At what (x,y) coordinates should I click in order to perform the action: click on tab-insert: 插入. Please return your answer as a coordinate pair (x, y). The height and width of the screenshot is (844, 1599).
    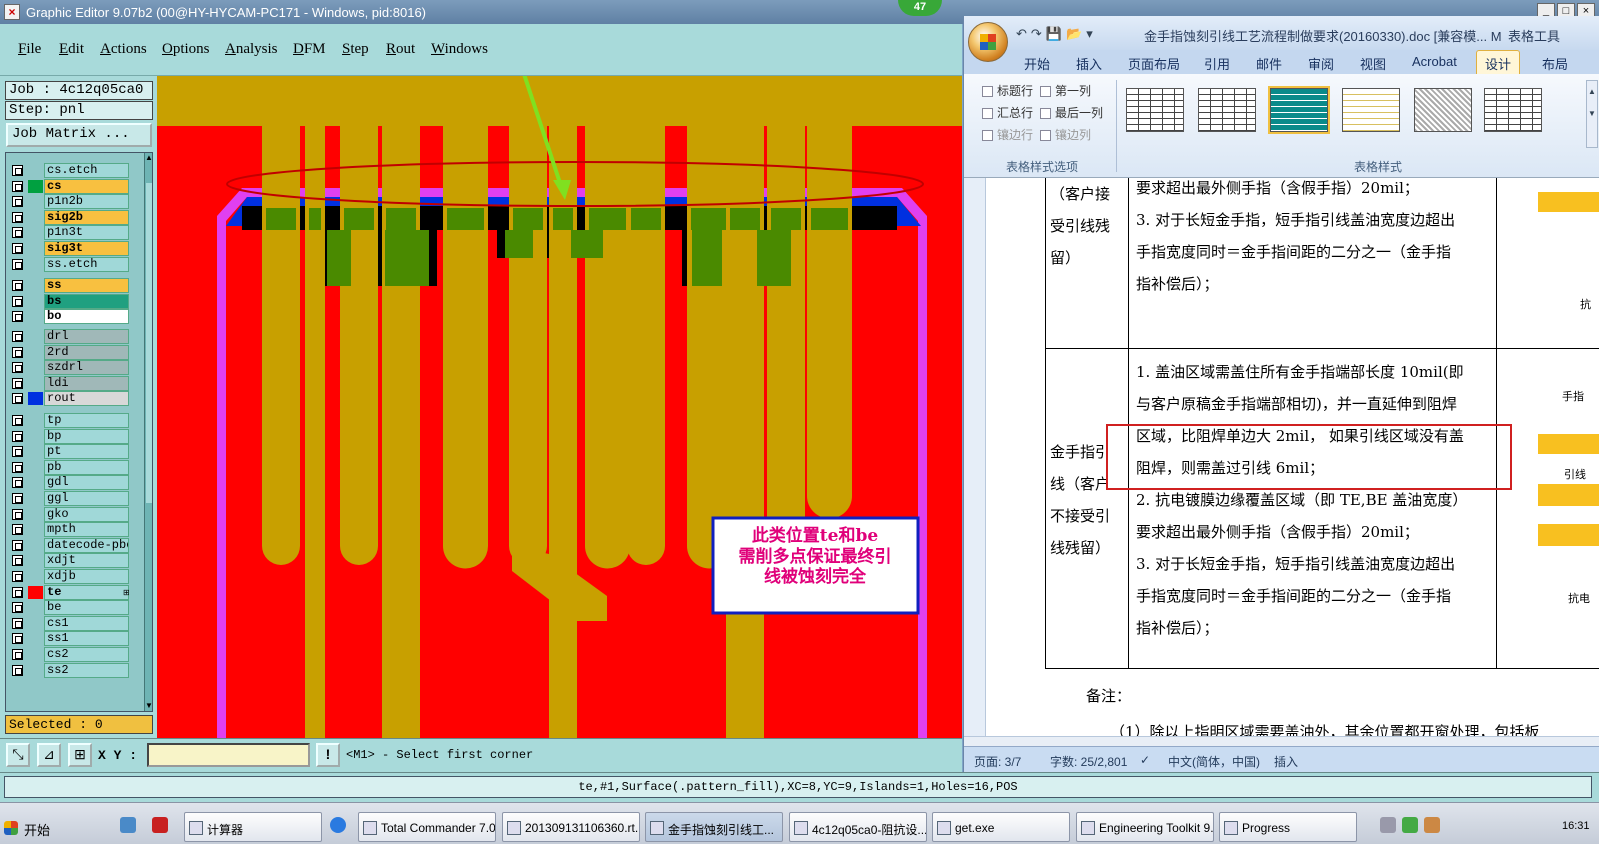
    Looking at the image, I should click on (1089, 63).